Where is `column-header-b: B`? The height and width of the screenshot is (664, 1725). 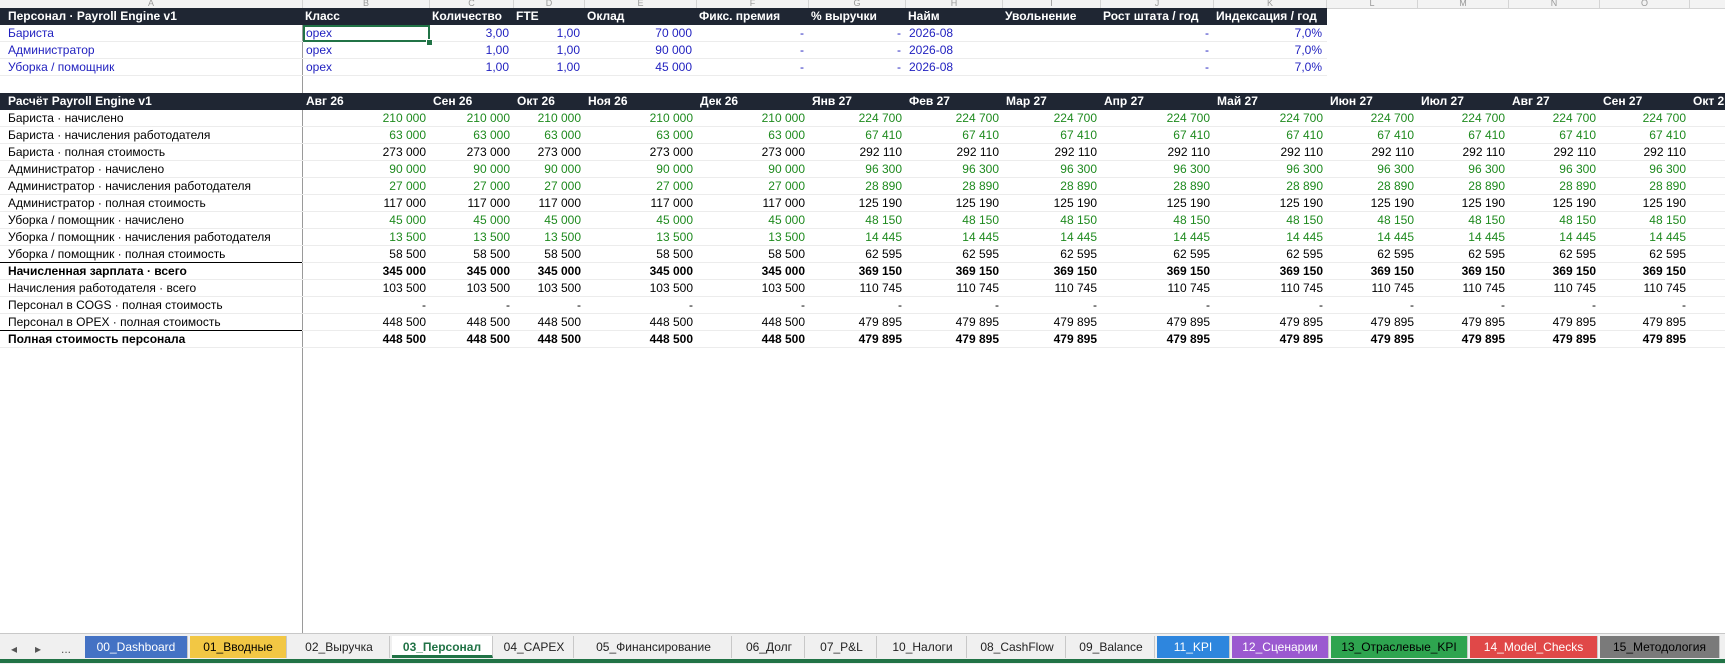 column-header-b: B is located at coordinates (366, 4).